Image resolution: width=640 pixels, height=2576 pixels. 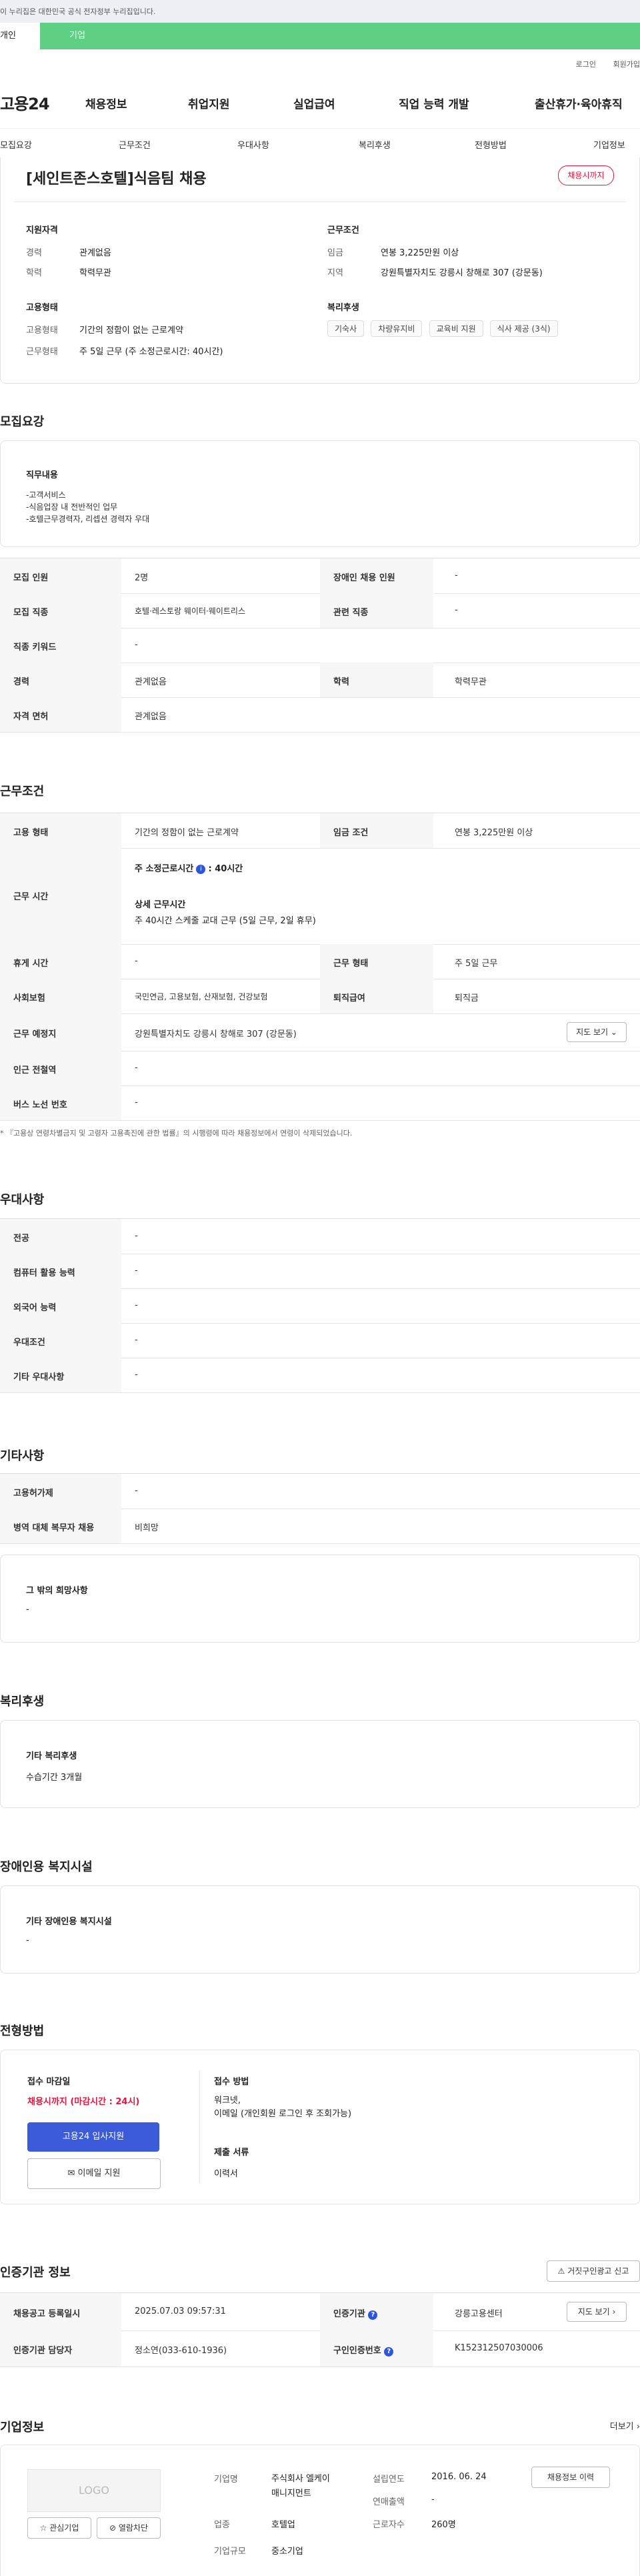 I want to click on apply-button: 고용24 입사지원, so click(x=93, y=2137).